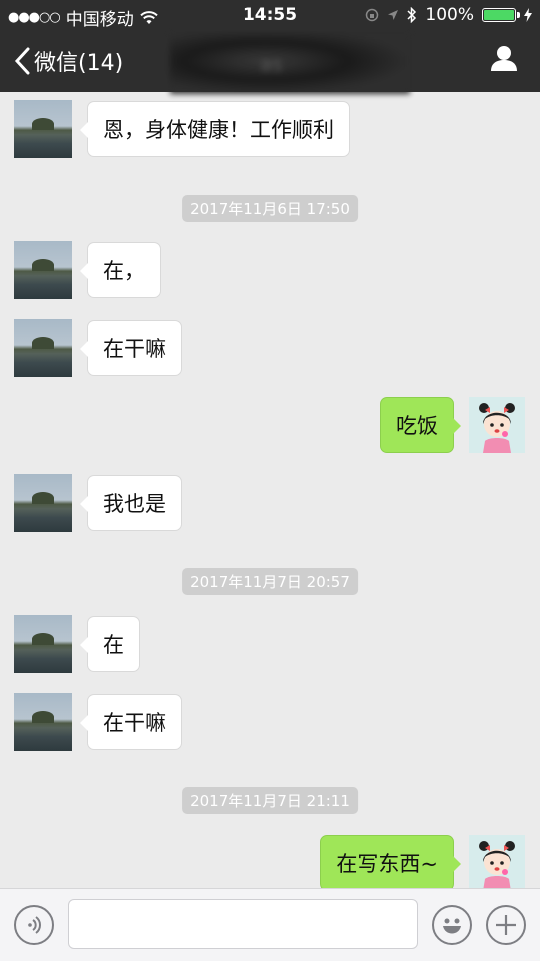 The height and width of the screenshot is (961, 540). What do you see at coordinates (120, 270) in the screenshot?
I see `received-message: 在，` at bounding box center [120, 270].